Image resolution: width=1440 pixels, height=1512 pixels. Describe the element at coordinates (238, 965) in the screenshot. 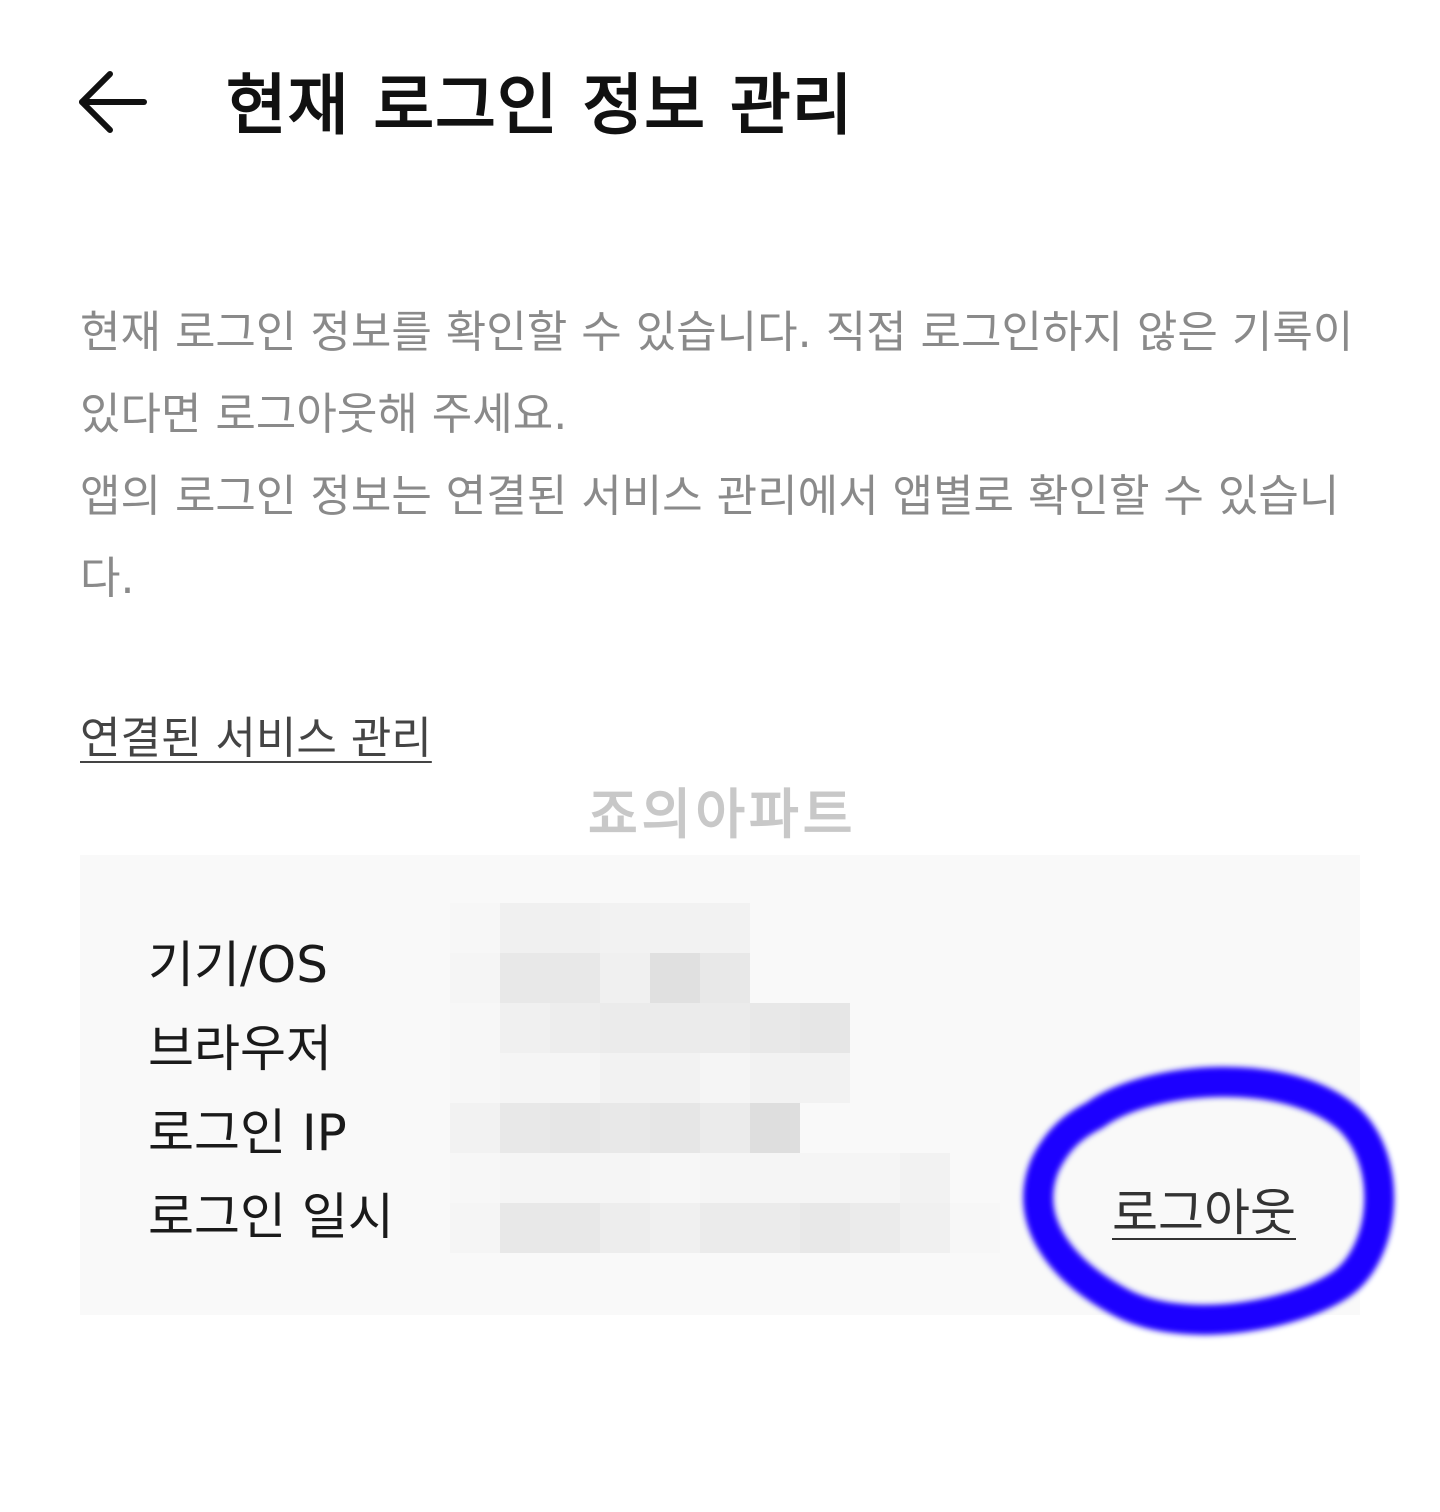

I see `device-os-label: 기기/OS` at that location.